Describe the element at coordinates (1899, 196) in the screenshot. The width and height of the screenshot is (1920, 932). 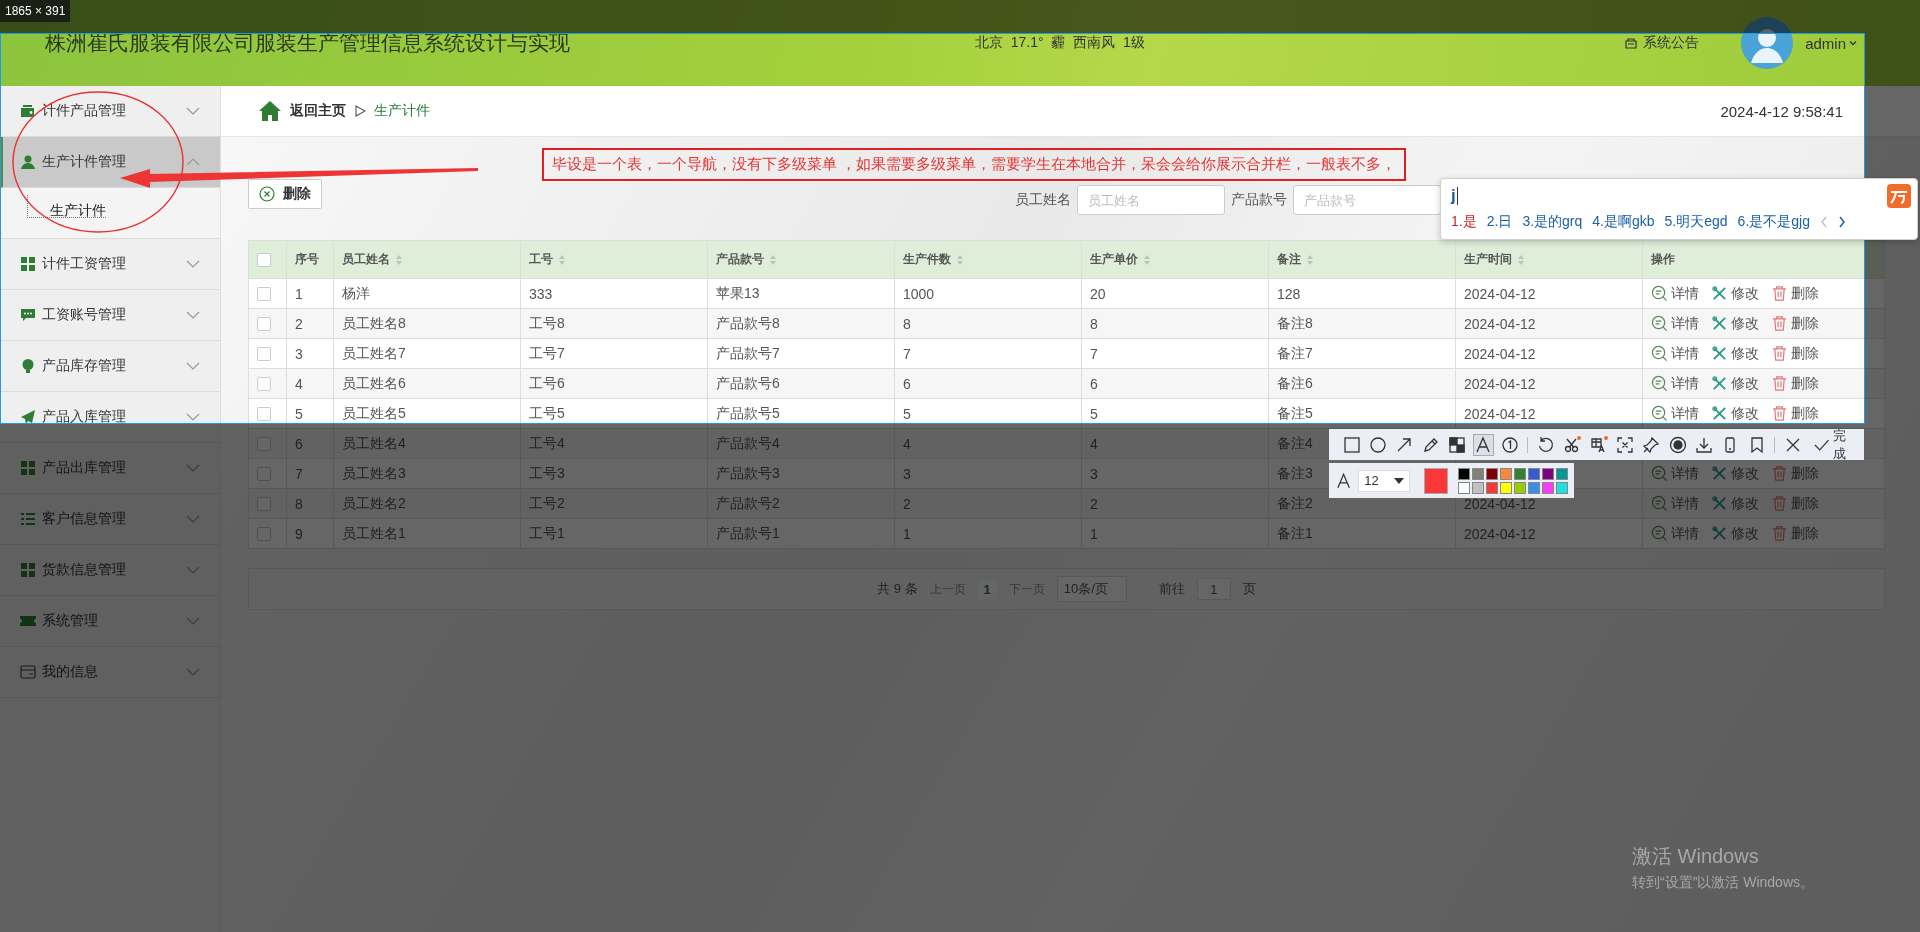
I see `ime-logo-icon` at that location.